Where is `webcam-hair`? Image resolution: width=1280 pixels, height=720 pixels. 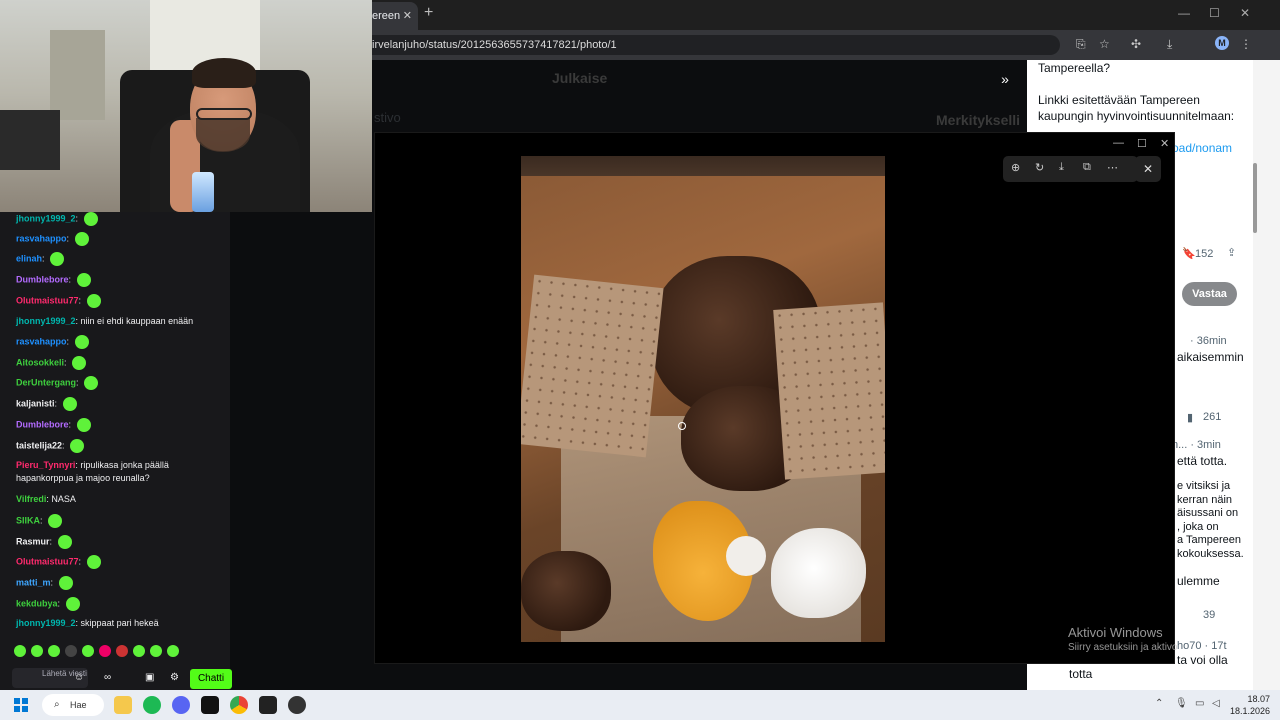 webcam-hair is located at coordinates (224, 73).